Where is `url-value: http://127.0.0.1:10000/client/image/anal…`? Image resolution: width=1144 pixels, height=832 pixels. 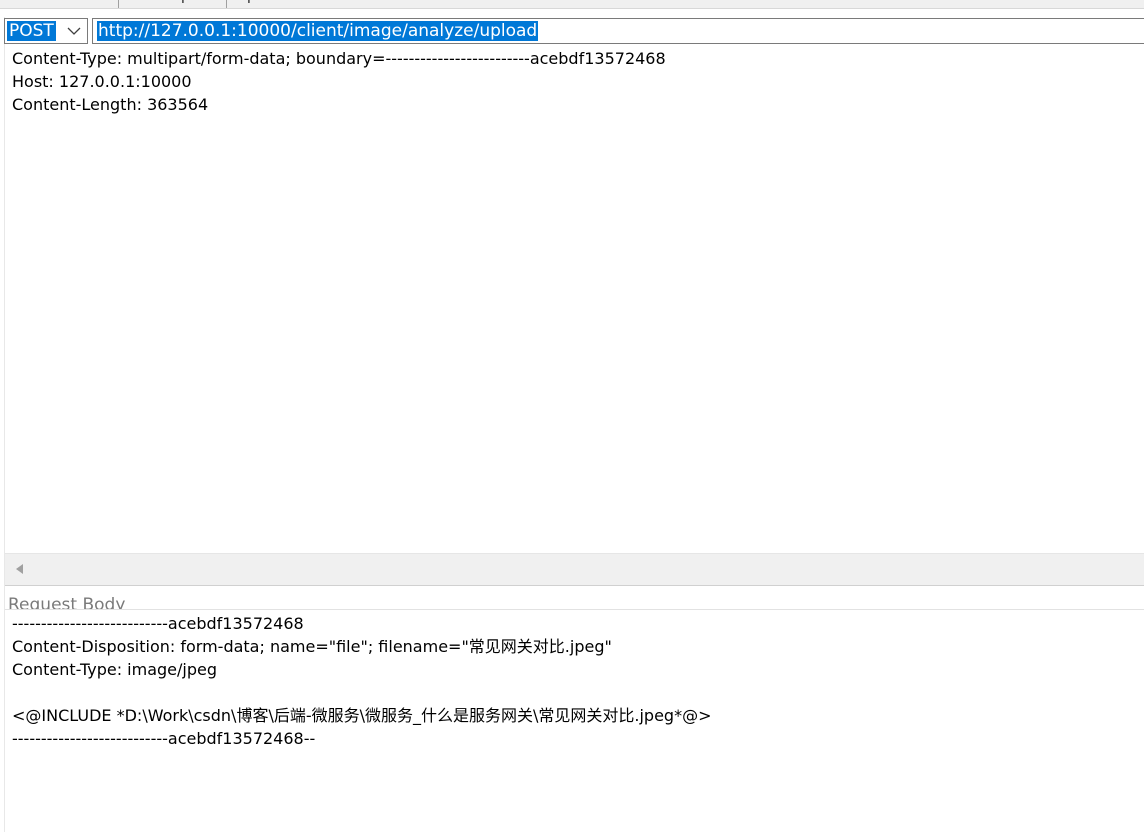
url-value: http://127.0.0.1:10000/client/image/anal… is located at coordinates (318, 31).